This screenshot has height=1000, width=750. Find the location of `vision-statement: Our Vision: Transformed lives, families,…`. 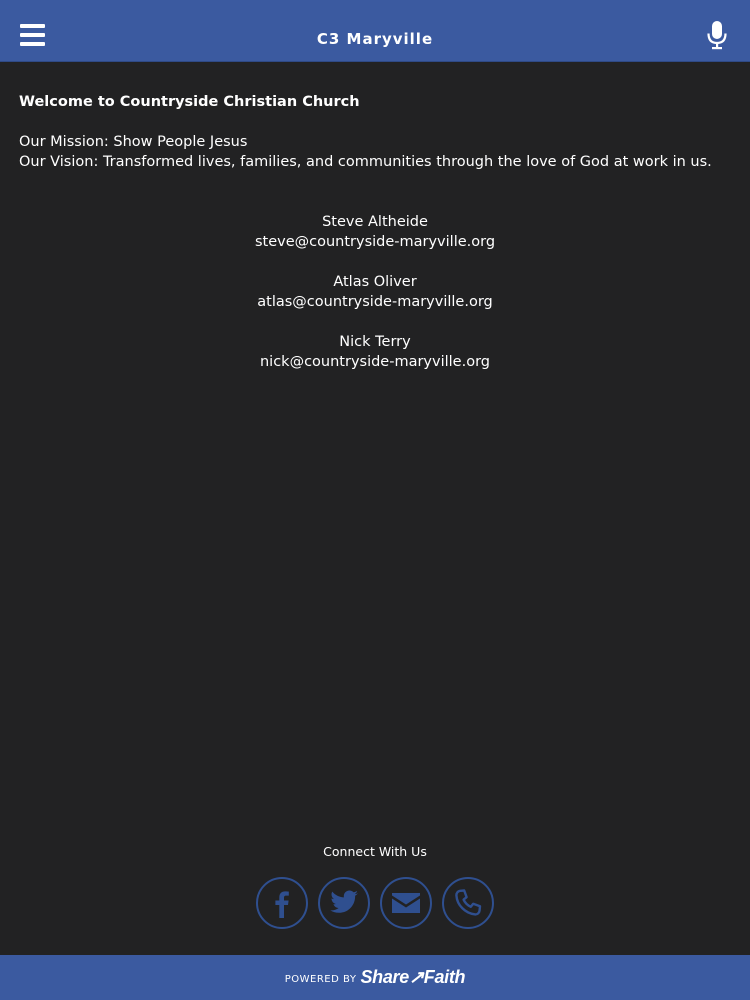

vision-statement: Our Vision: Transformed lives, families,… is located at coordinates (365, 162).